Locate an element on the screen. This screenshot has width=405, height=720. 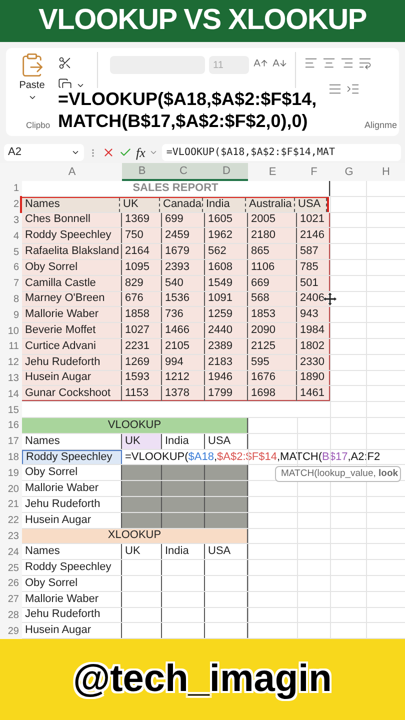
row-number: 1 is located at coordinates (11, 189).